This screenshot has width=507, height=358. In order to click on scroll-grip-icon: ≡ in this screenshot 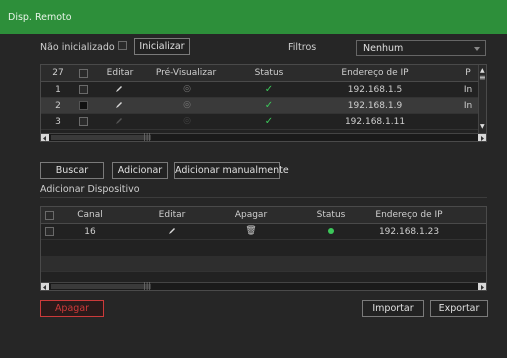, I will do `click(482, 77)`.